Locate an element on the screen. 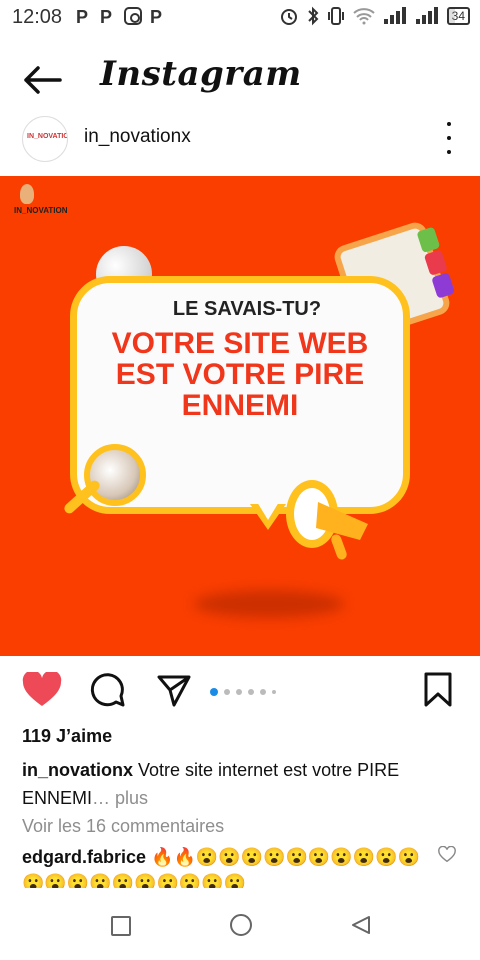  wifi-icon is located at coordinates (363, 16).